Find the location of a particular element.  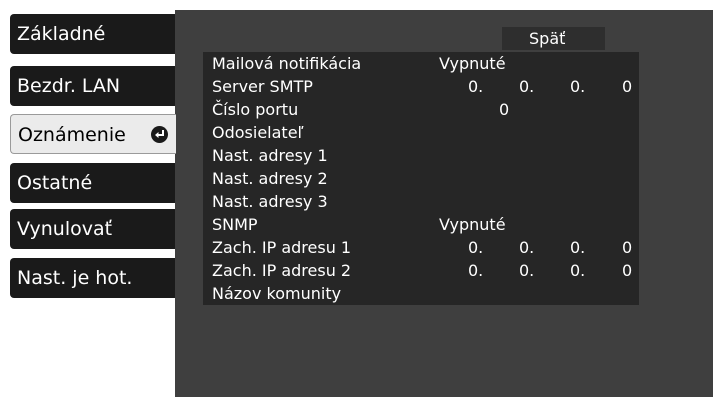

port-number-value: 0 is located at coordinates (504, 109).